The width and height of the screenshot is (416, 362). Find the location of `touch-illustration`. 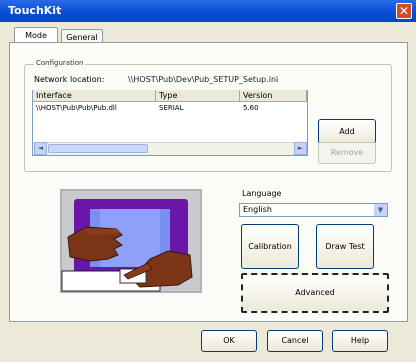

touch-illustration is located at coordinates (131, 241).